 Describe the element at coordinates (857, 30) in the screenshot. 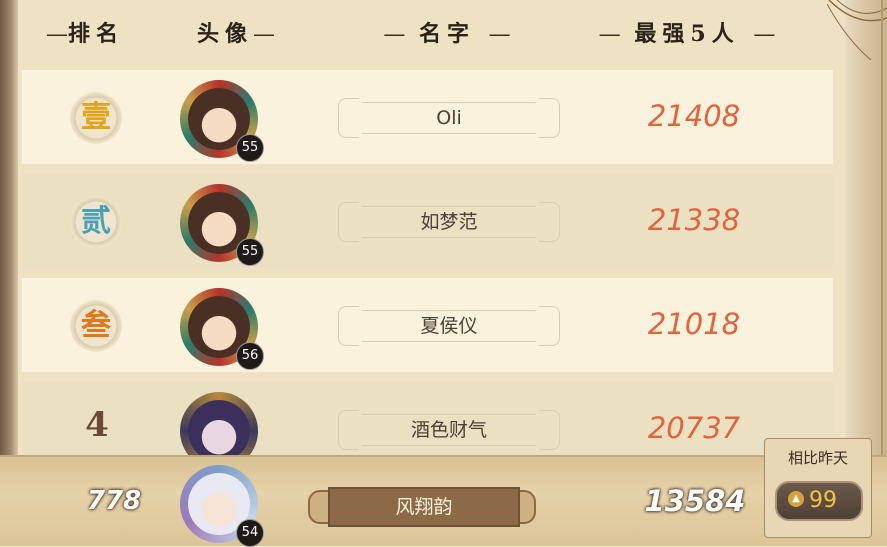

I see `corner-ornament-icon` at that location.